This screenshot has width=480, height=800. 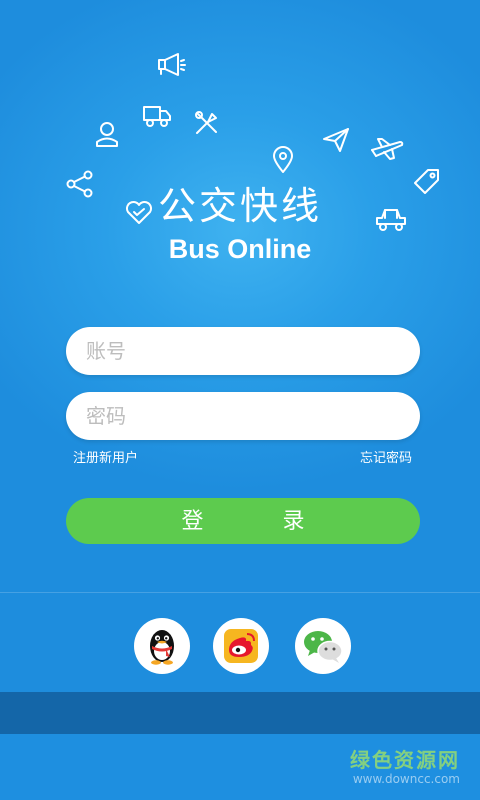 What do you see at coordinates (240, 713) in the screenshot?
I see `bottom-band` at bounding box center [240, 713].